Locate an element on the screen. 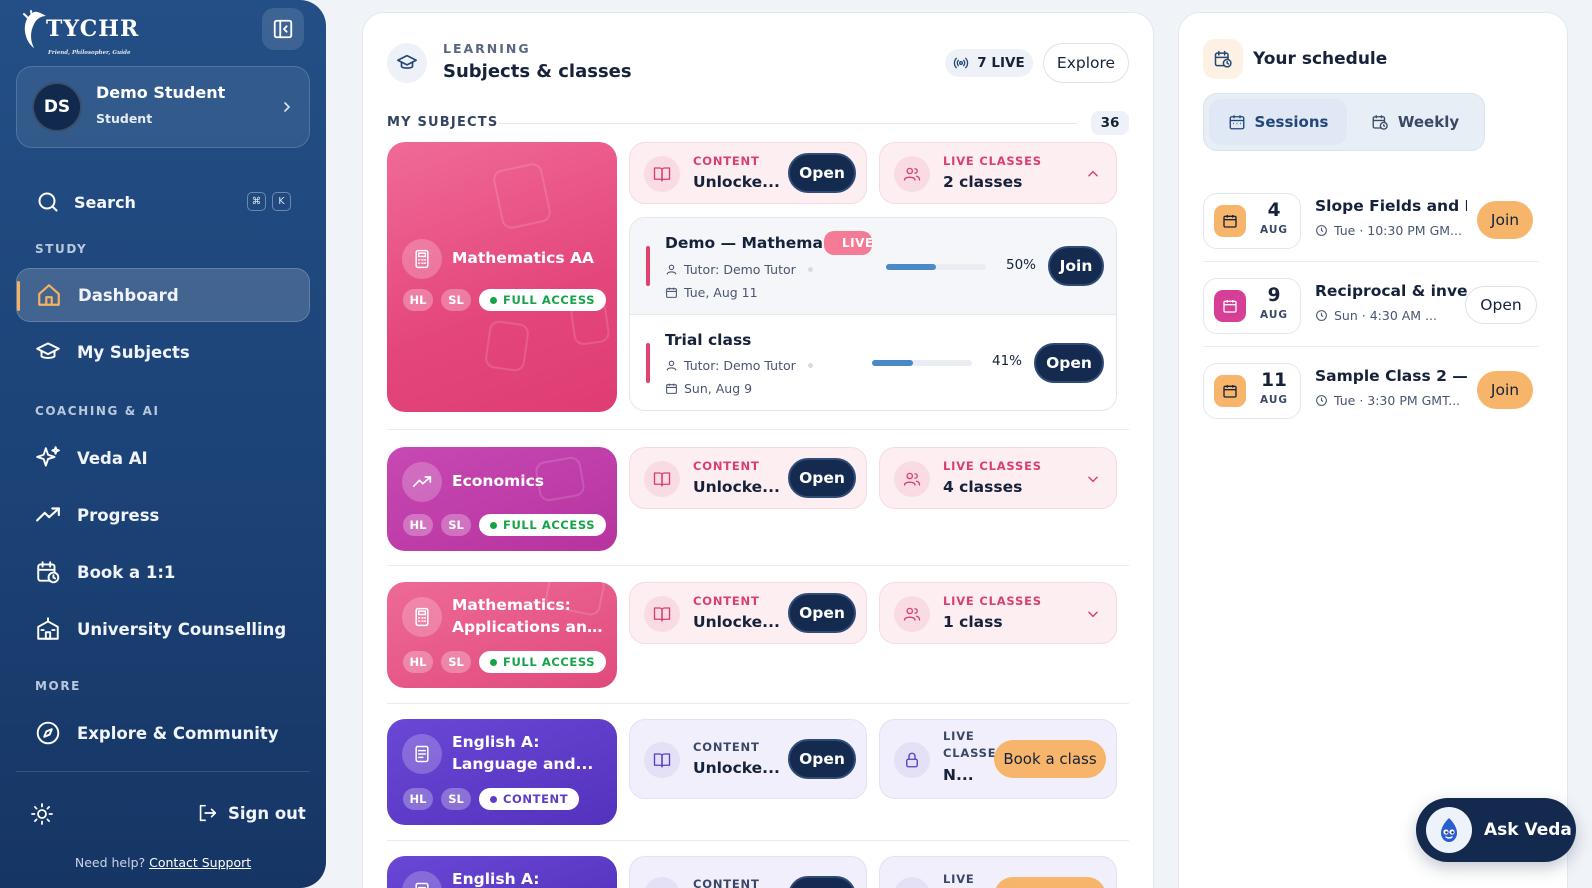 The width and height of the screenshot is (1592, 888). users-icon is located at coordinates (912, 614).